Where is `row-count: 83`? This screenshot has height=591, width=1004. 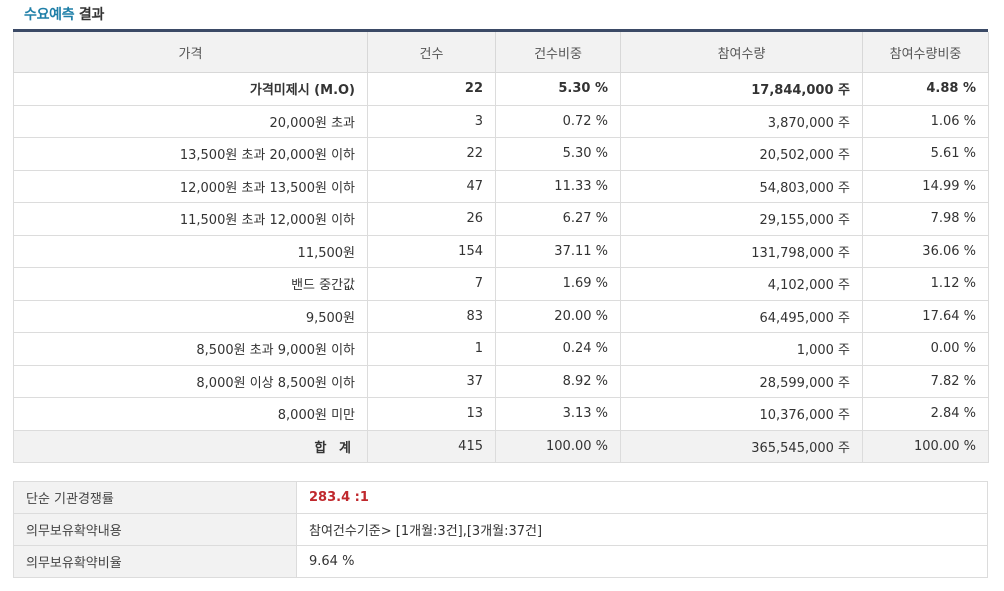 row-count: 83 is located at coordinates (431, 316).